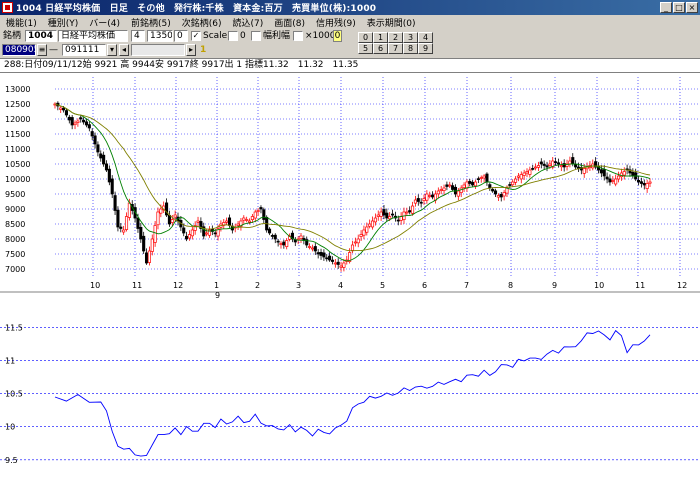 The height and width of the screenshot is (495, 700). Describe the element at coordinates (666, 7) in the screenshot. I see `minimize-button: _` at that location.